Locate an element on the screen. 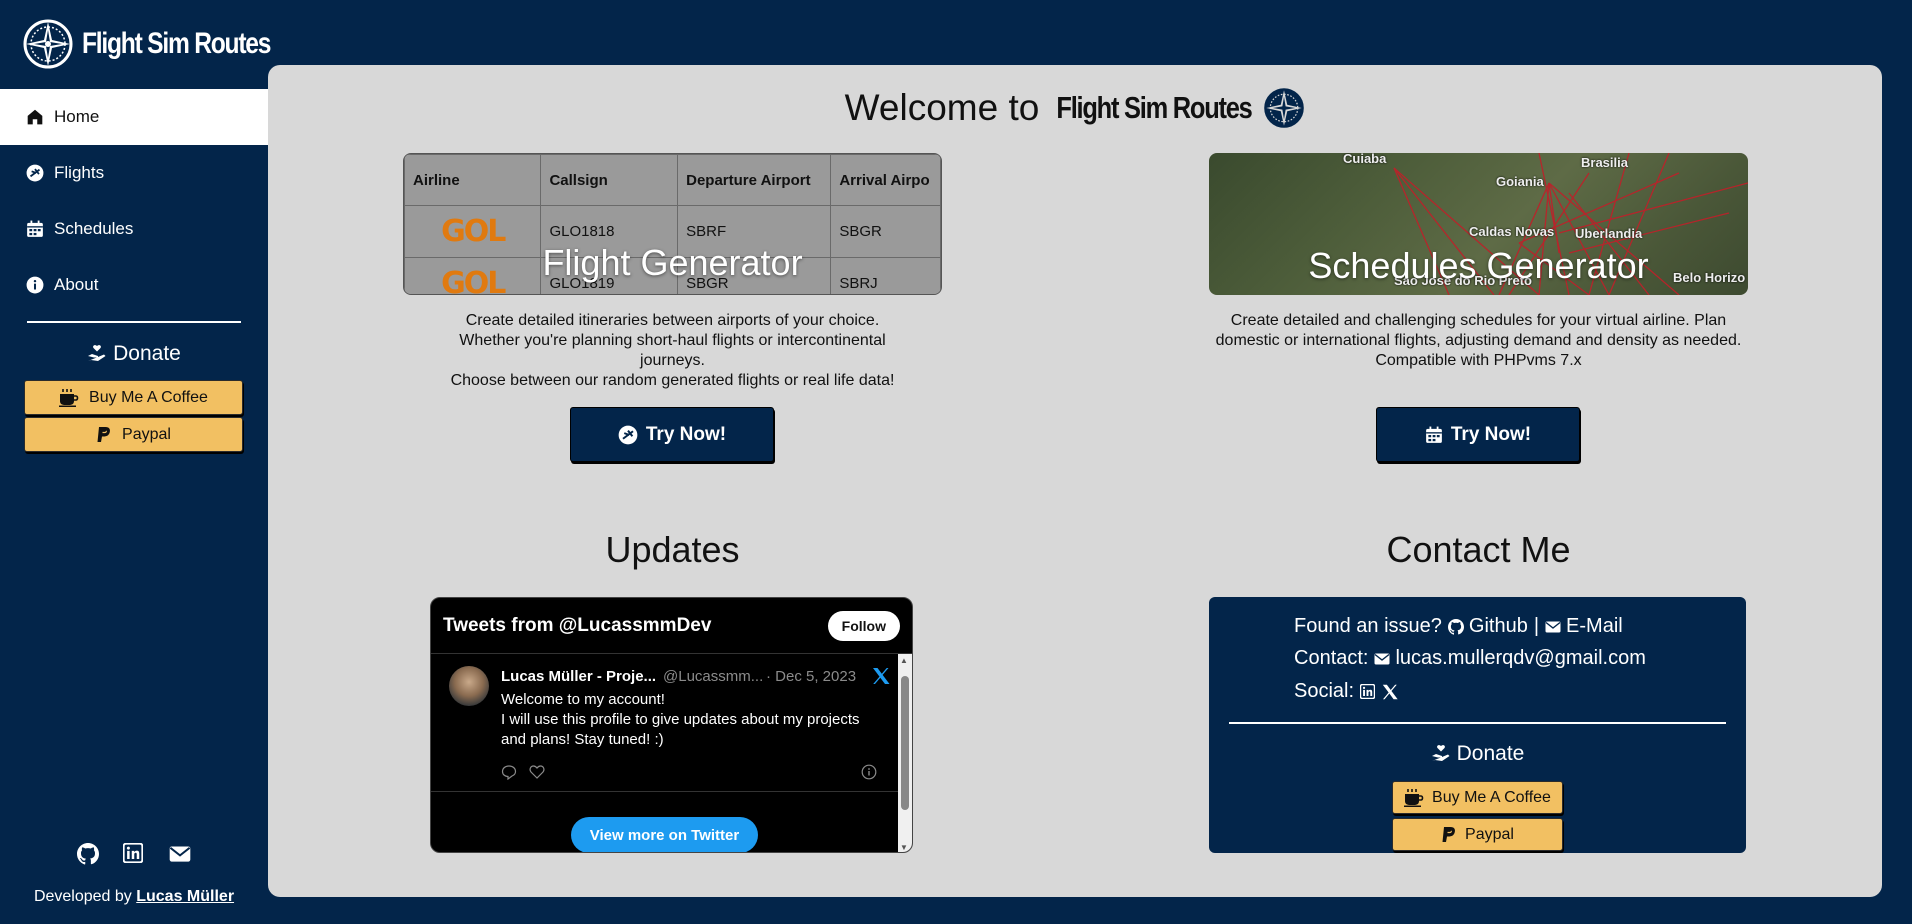 The image size is (1912, 924). home-icon is located at coordinates (35, 117).